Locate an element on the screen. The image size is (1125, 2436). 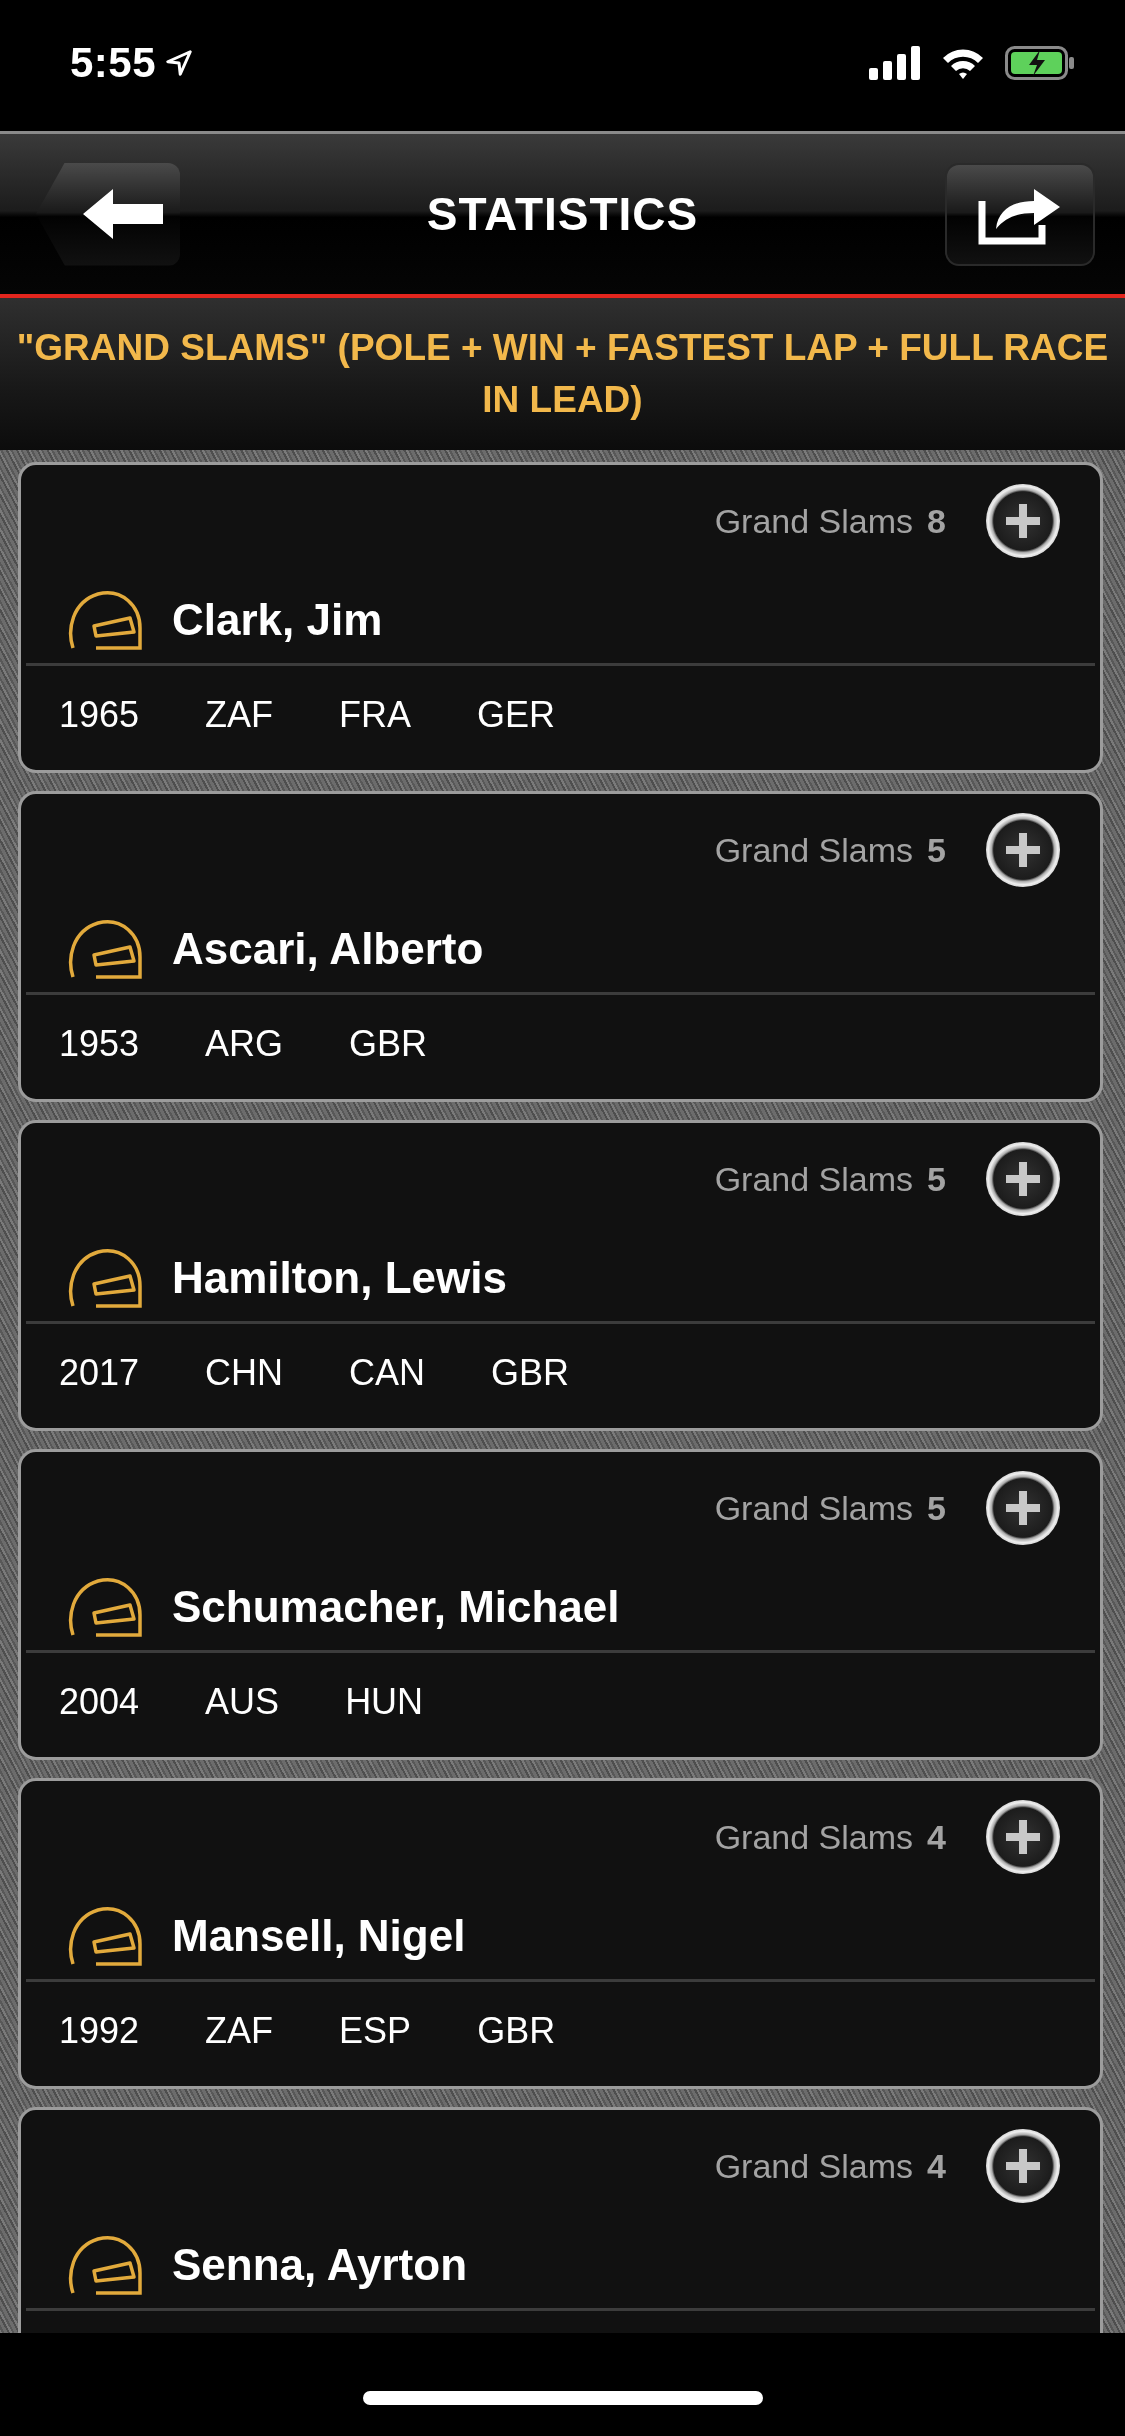
signal-icon is located at coordinates (895, 62).